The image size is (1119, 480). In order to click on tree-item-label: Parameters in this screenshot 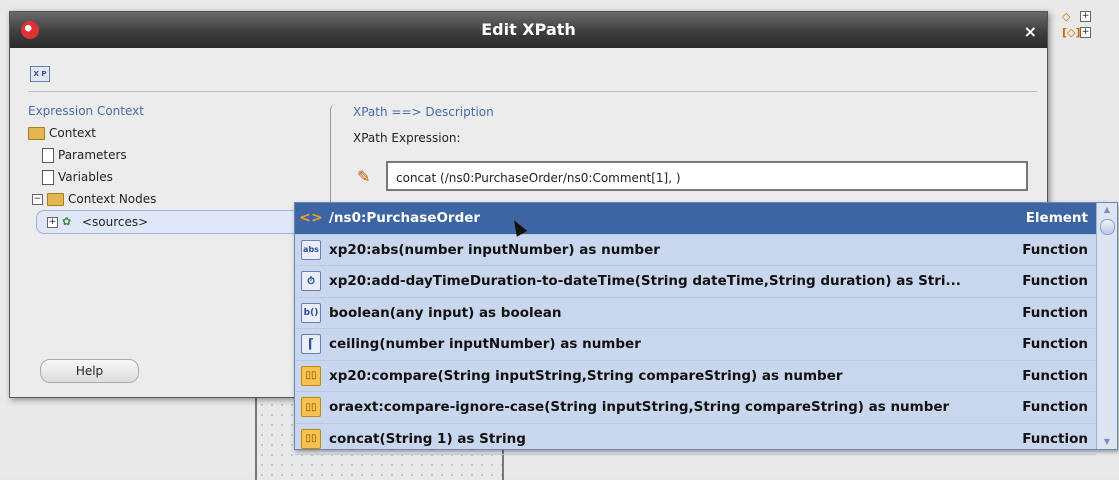, I will do `click(92, 155)`.